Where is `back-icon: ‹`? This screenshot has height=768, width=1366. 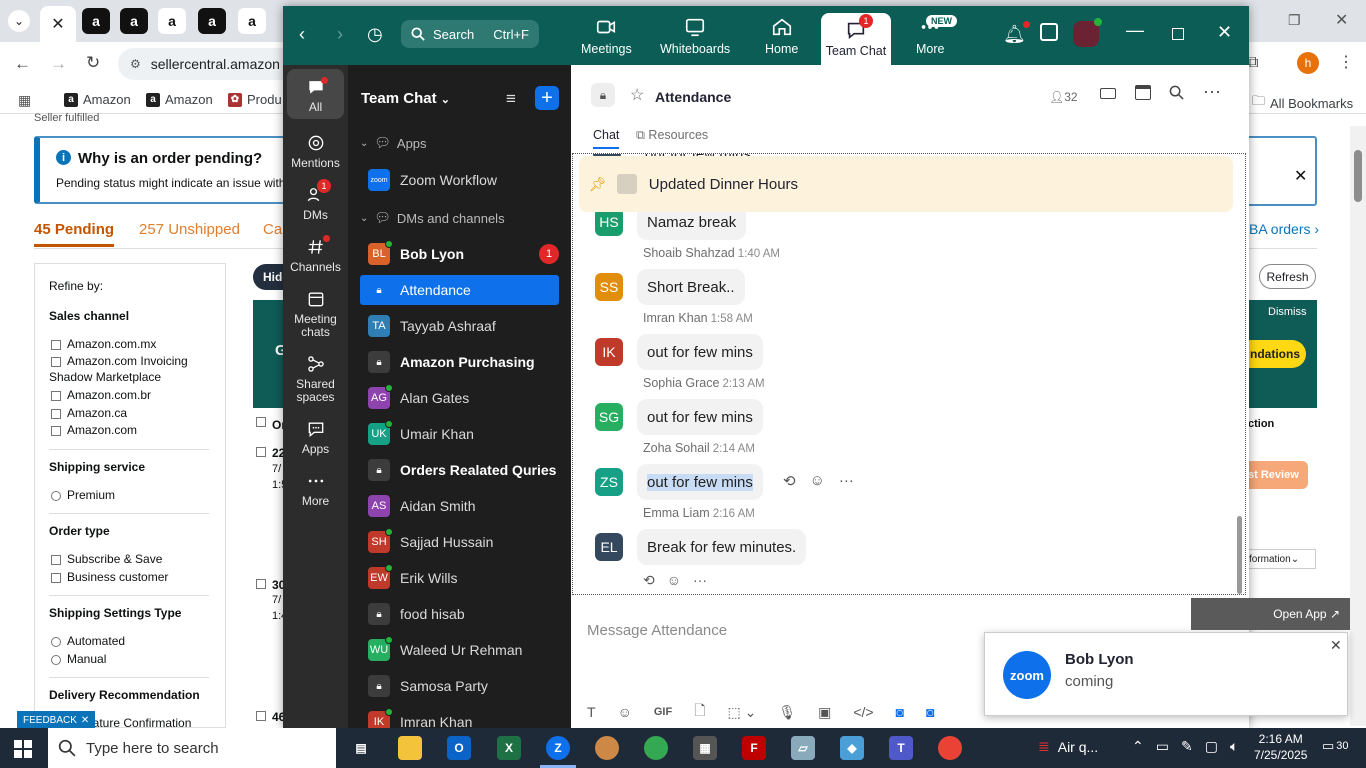
back-icon: ‹ is located at coordinates (302, 34).